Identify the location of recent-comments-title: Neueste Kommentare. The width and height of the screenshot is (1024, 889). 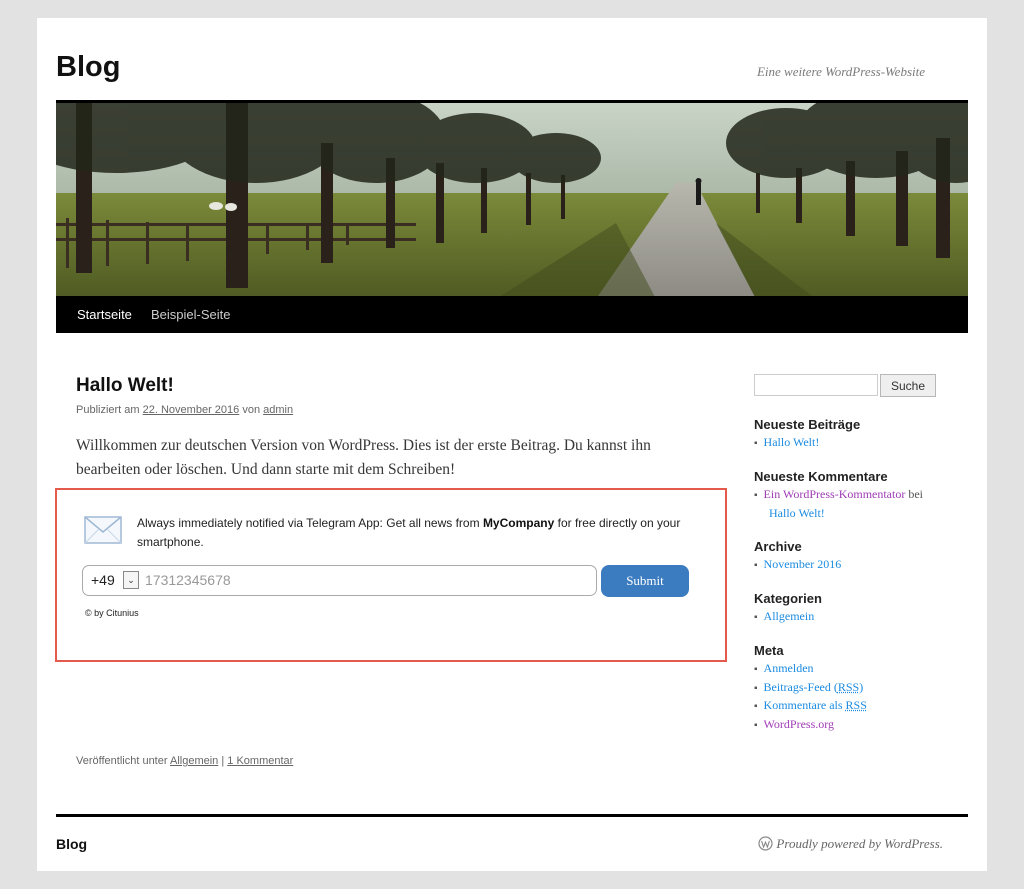
(821, 476).